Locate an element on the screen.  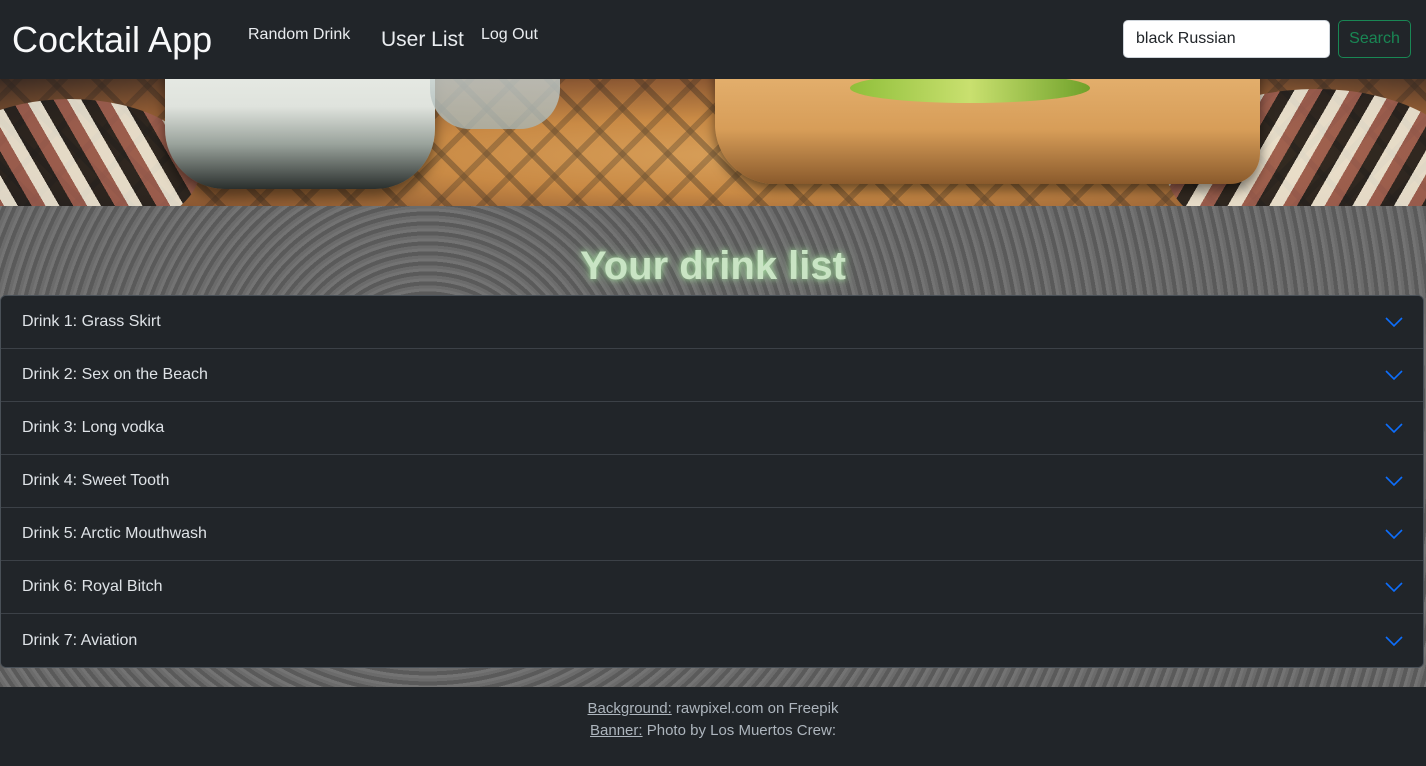
accordion-item: Drink 3: Long vodka is located at coordinates (712, 428).